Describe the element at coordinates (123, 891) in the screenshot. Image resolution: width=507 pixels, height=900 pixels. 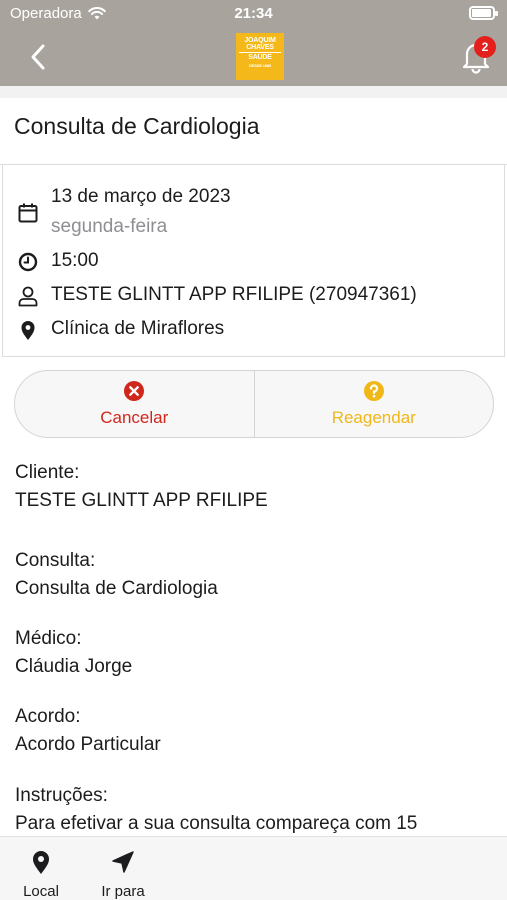
I see `goto-label: Ir para` at that location.